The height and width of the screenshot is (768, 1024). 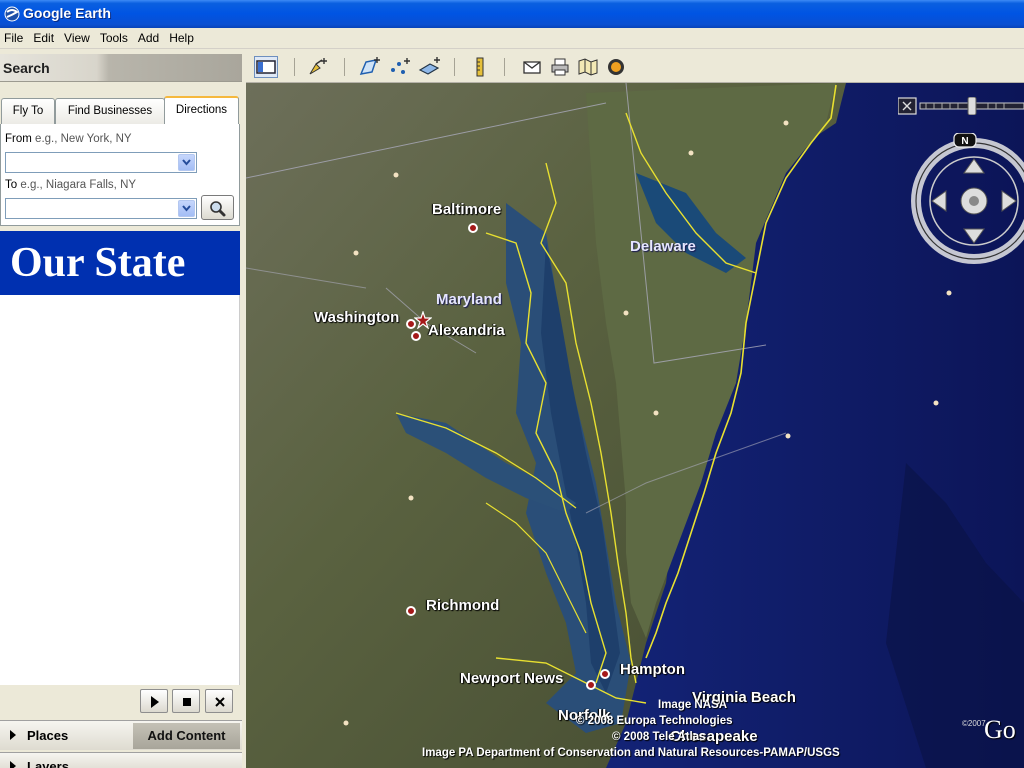 What do you see at coordinates (148, 37) in the screenshot?
I see `menu-add: Add` at bounding box center [148, 37].